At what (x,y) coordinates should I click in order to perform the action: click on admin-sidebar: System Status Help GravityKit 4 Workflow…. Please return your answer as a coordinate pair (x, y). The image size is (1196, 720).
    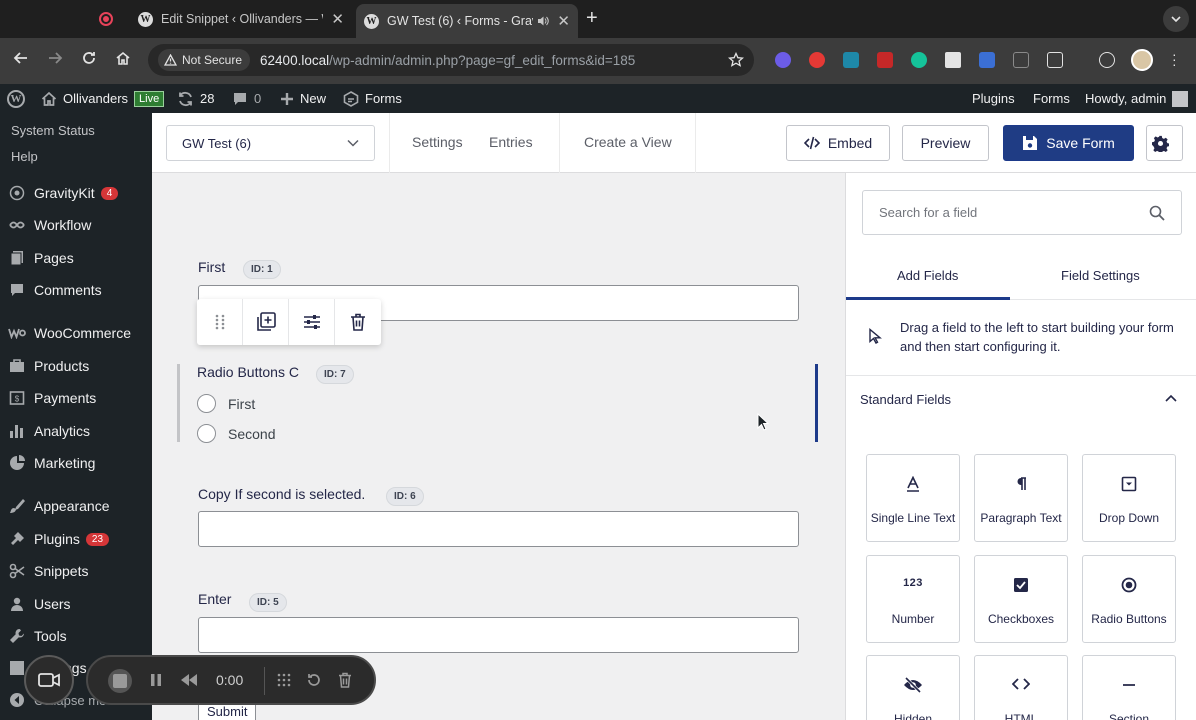
    Looking at the image, I should click on (76, 416).